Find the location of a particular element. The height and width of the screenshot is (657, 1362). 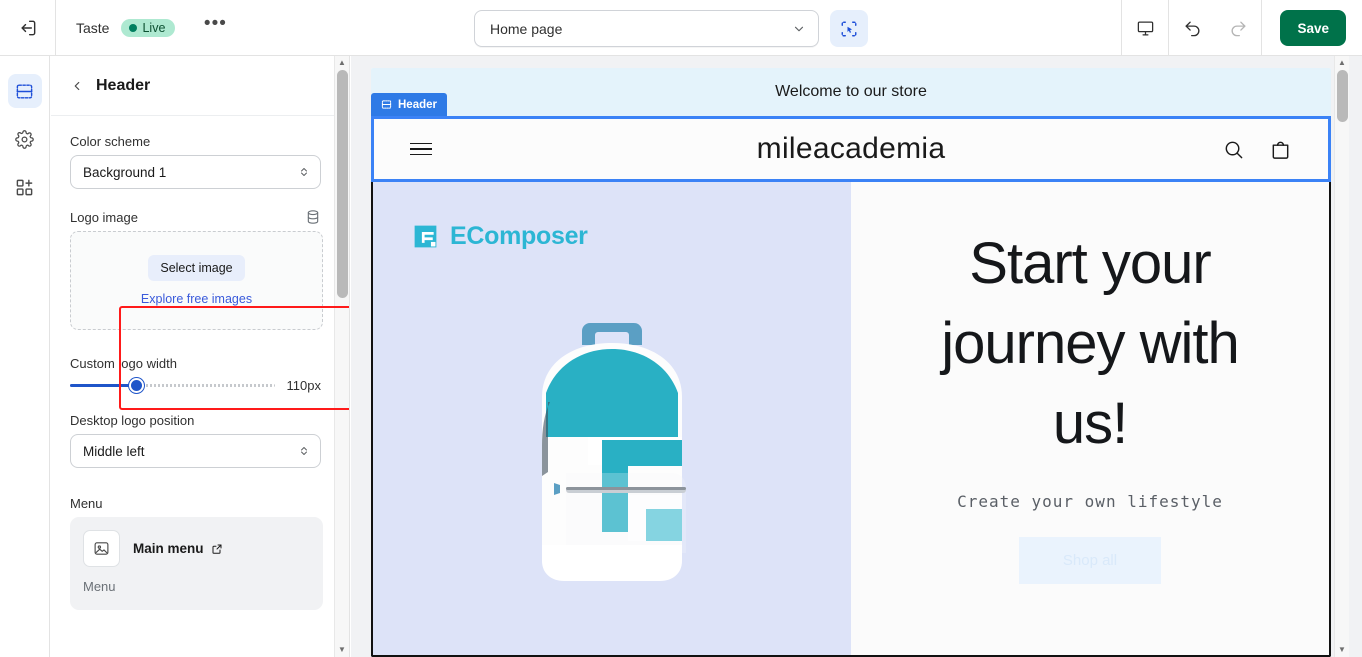

explore-free-images-link: Explore free images is located at coordinates (196, 299).